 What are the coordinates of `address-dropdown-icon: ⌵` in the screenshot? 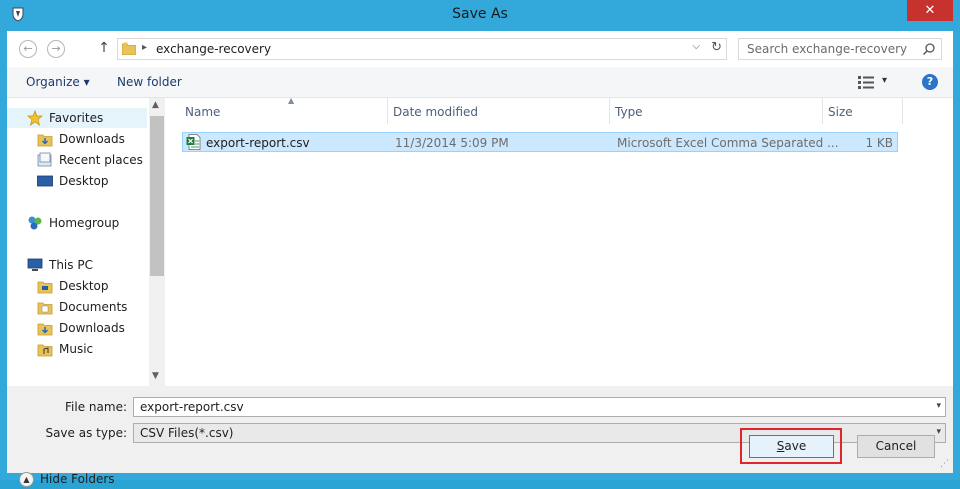 It's located at (696, 46).